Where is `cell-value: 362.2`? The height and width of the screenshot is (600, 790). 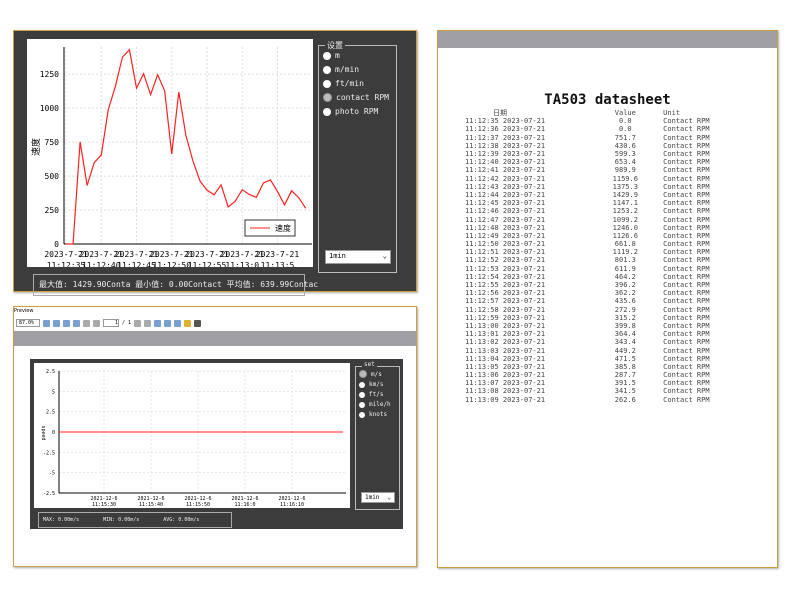 cell-value: 362.2 is located at coordinates (625, 293).